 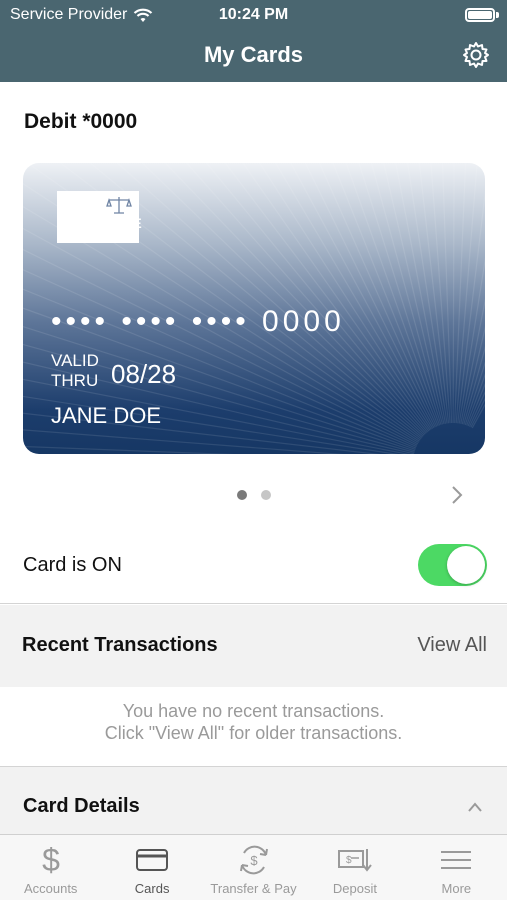 I want to click on card-number: •••• •••• •••• 0000, so click(x=198, y=321).